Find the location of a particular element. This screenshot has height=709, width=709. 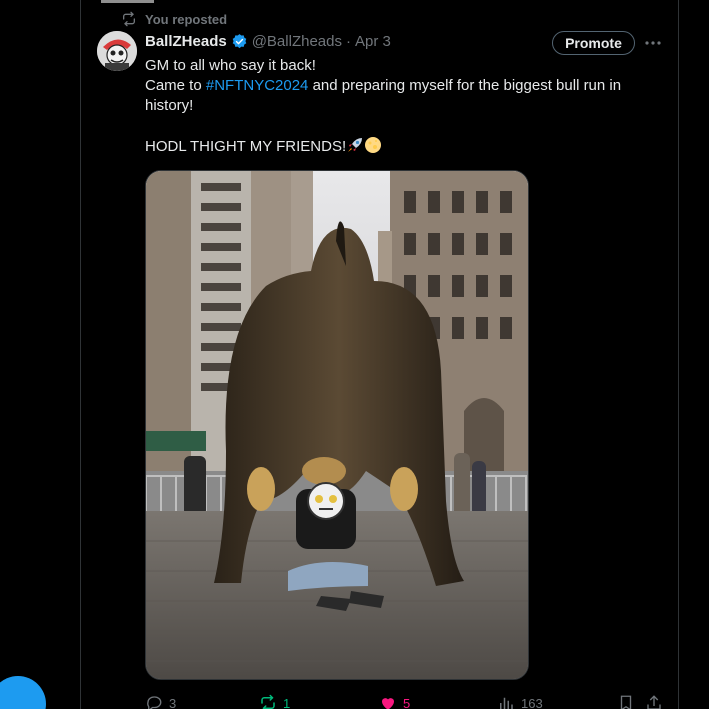

author-display-name: BallZHeads is located at coordinates (186, 41).